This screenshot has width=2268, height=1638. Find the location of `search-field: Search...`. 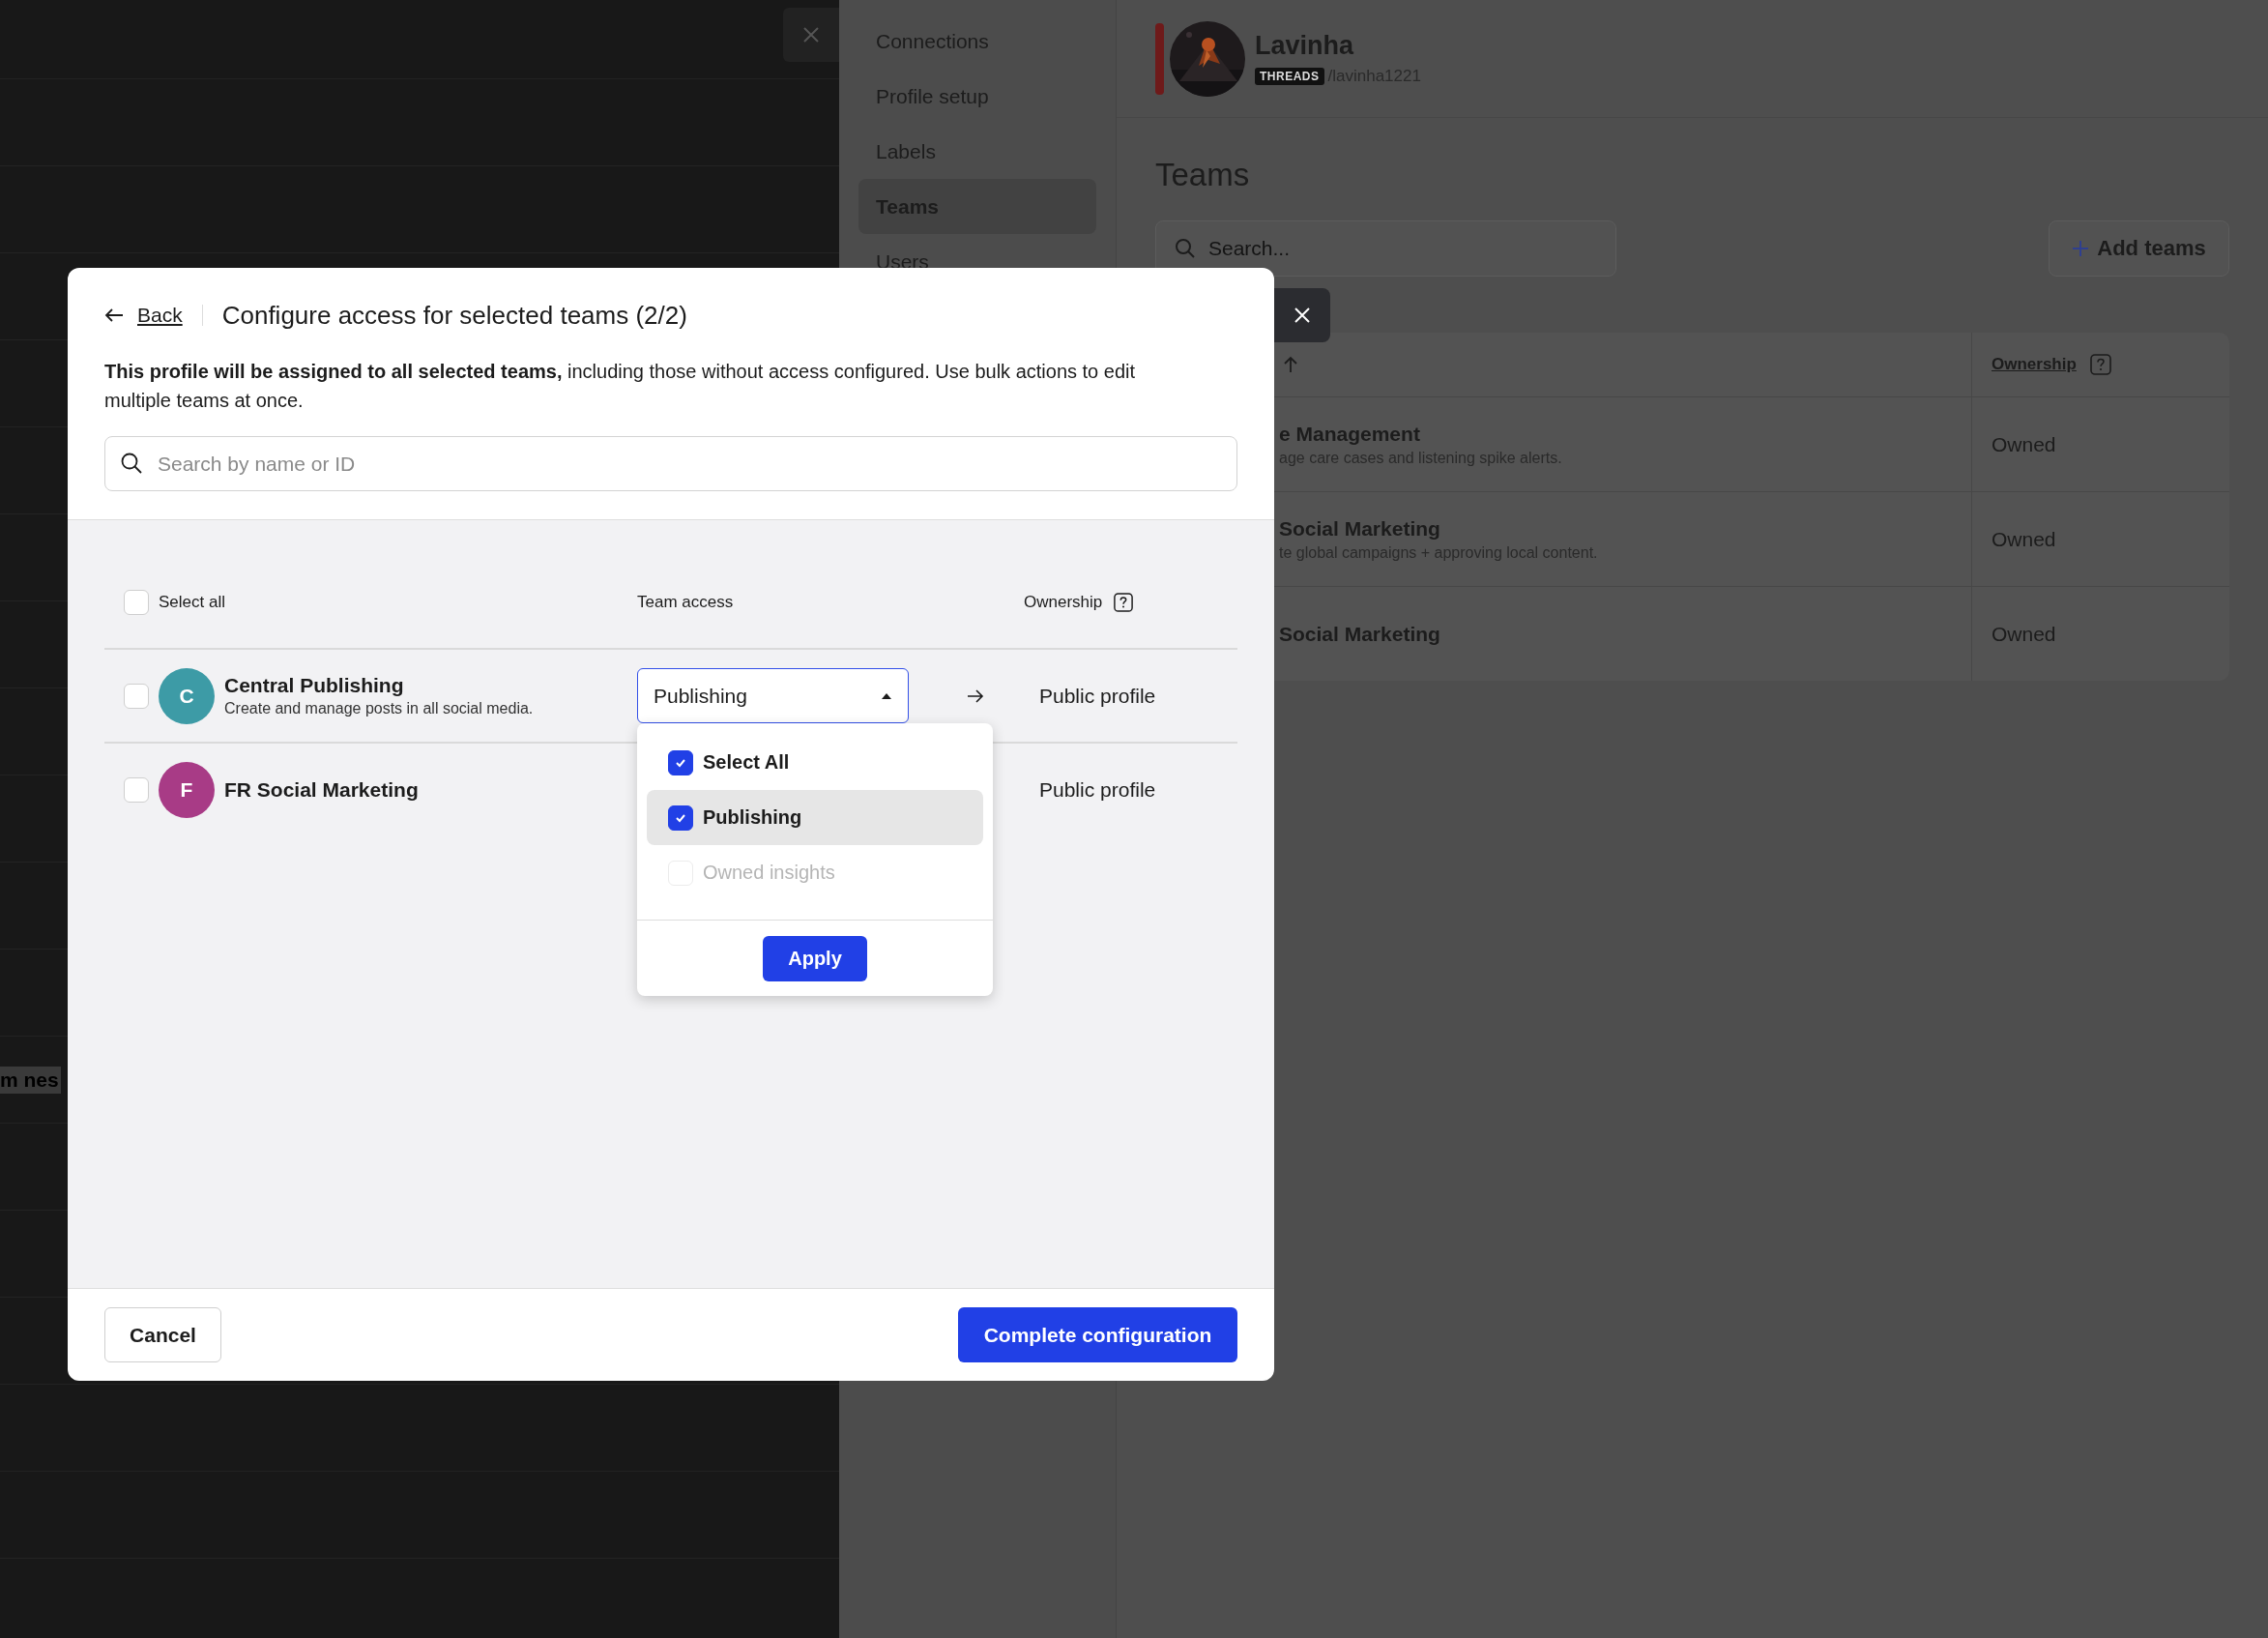

search-field: Search... is located at coordinates (1385, 248).